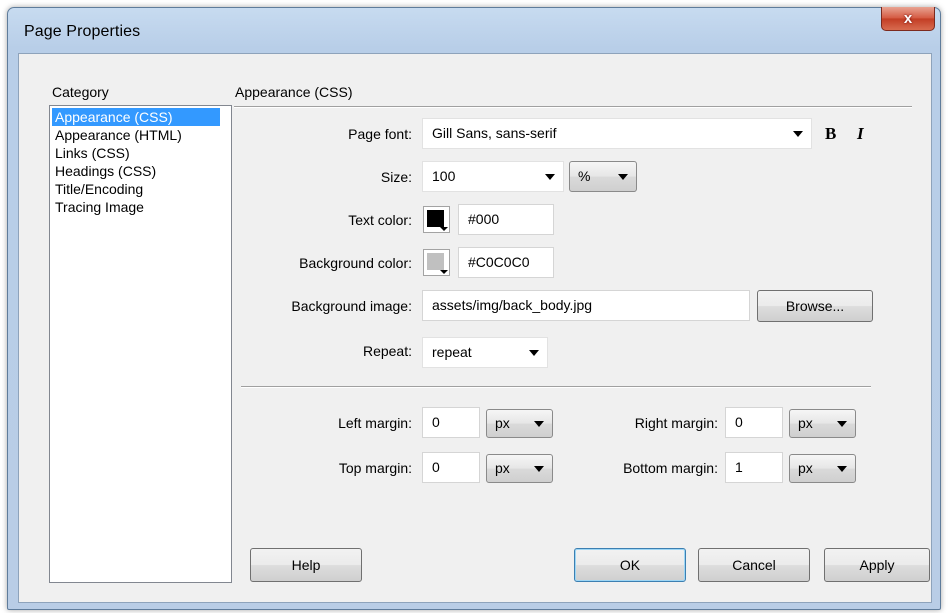 This screenshot has height=613, width=948. What do you see at coordinates (822, 468) in the screenshot?
I see `bottom-margin-unit-select: px` at bounding box center [822, 468].